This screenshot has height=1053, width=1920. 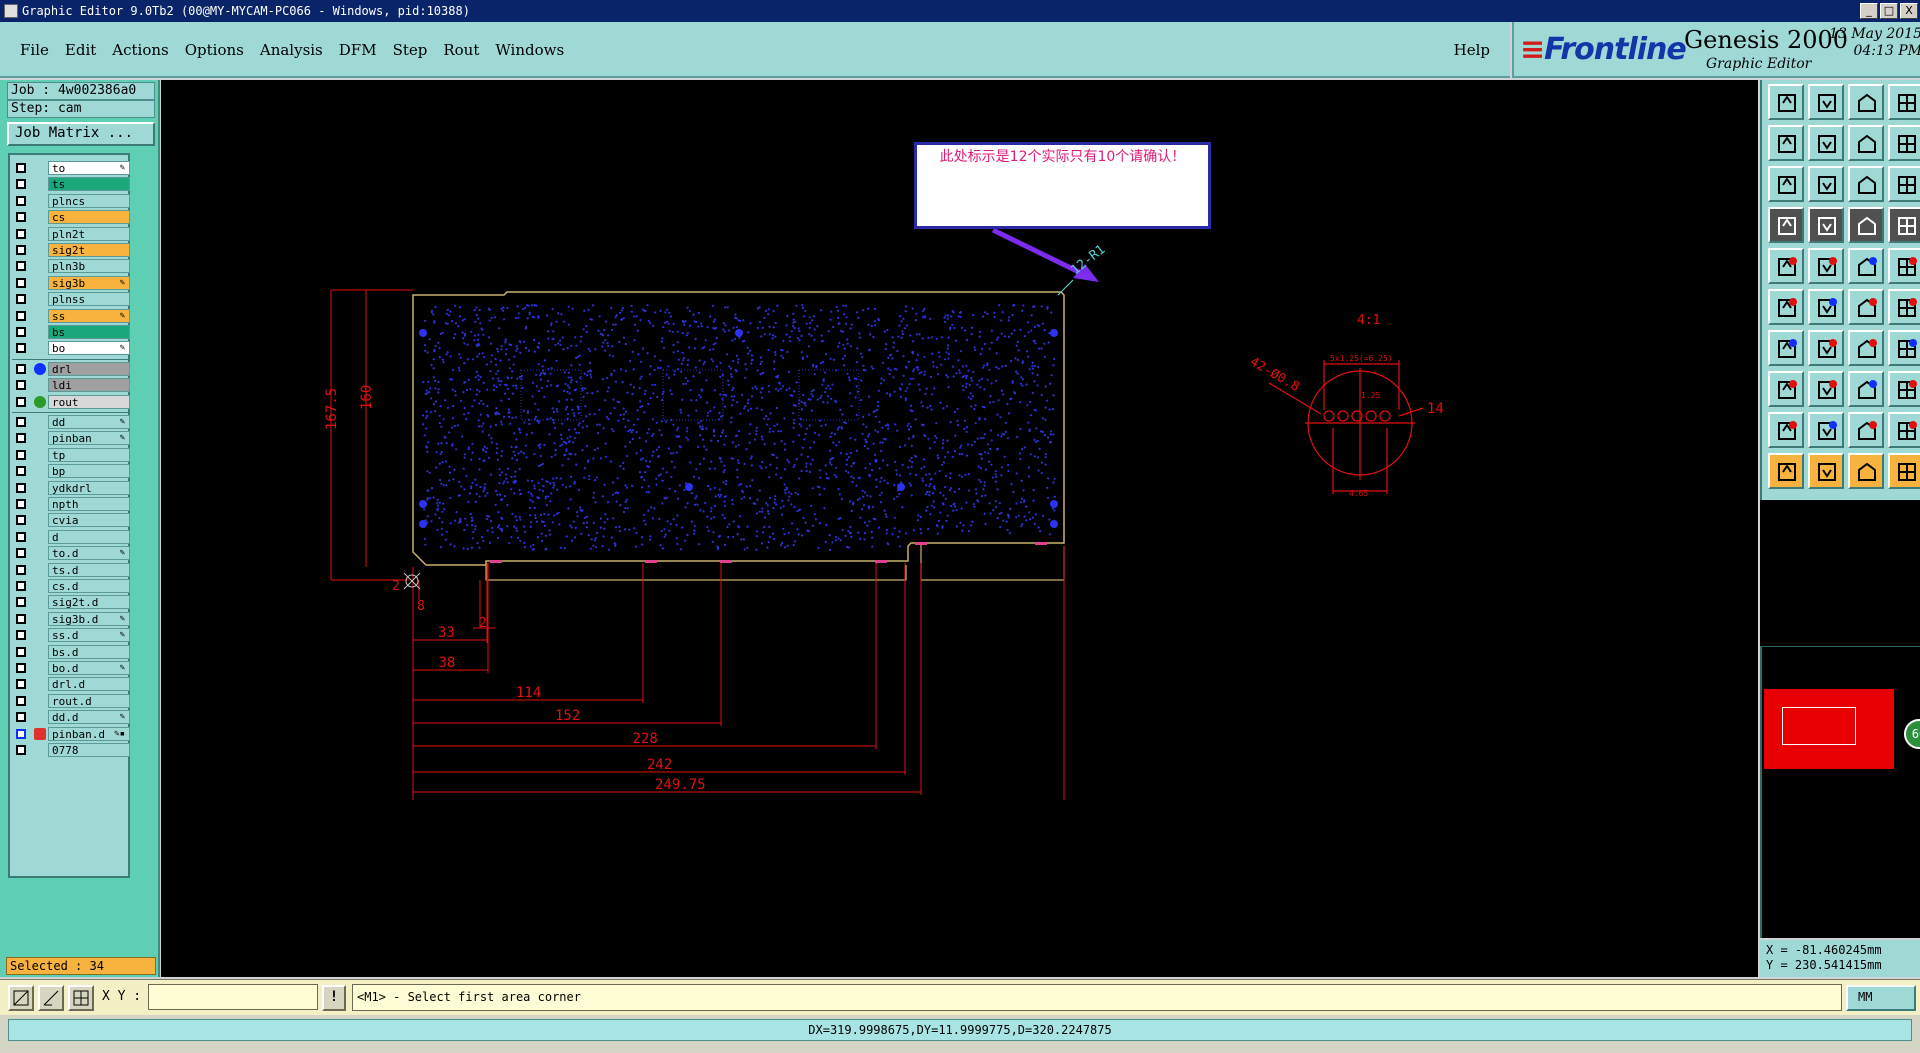 I want to click on tool-stretch-button, so click(x=1904, y=143).